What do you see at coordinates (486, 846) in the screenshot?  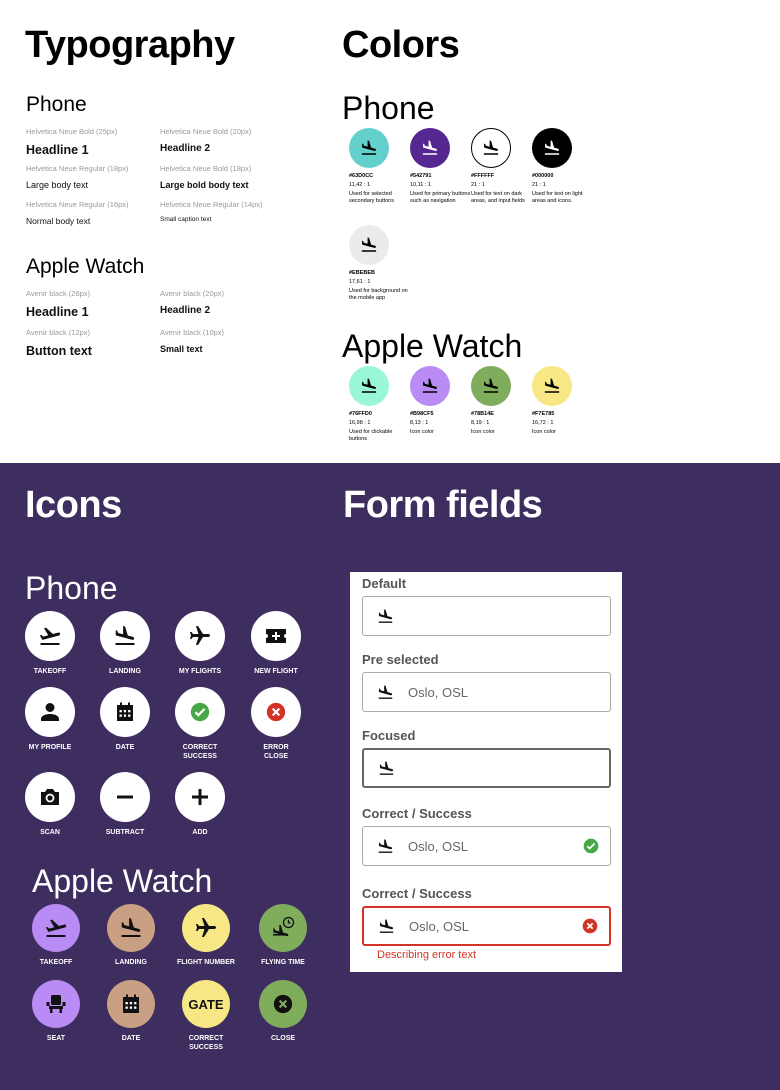 I see `field-success-input: Oslo, OSL` at bounding box center [486, 846].